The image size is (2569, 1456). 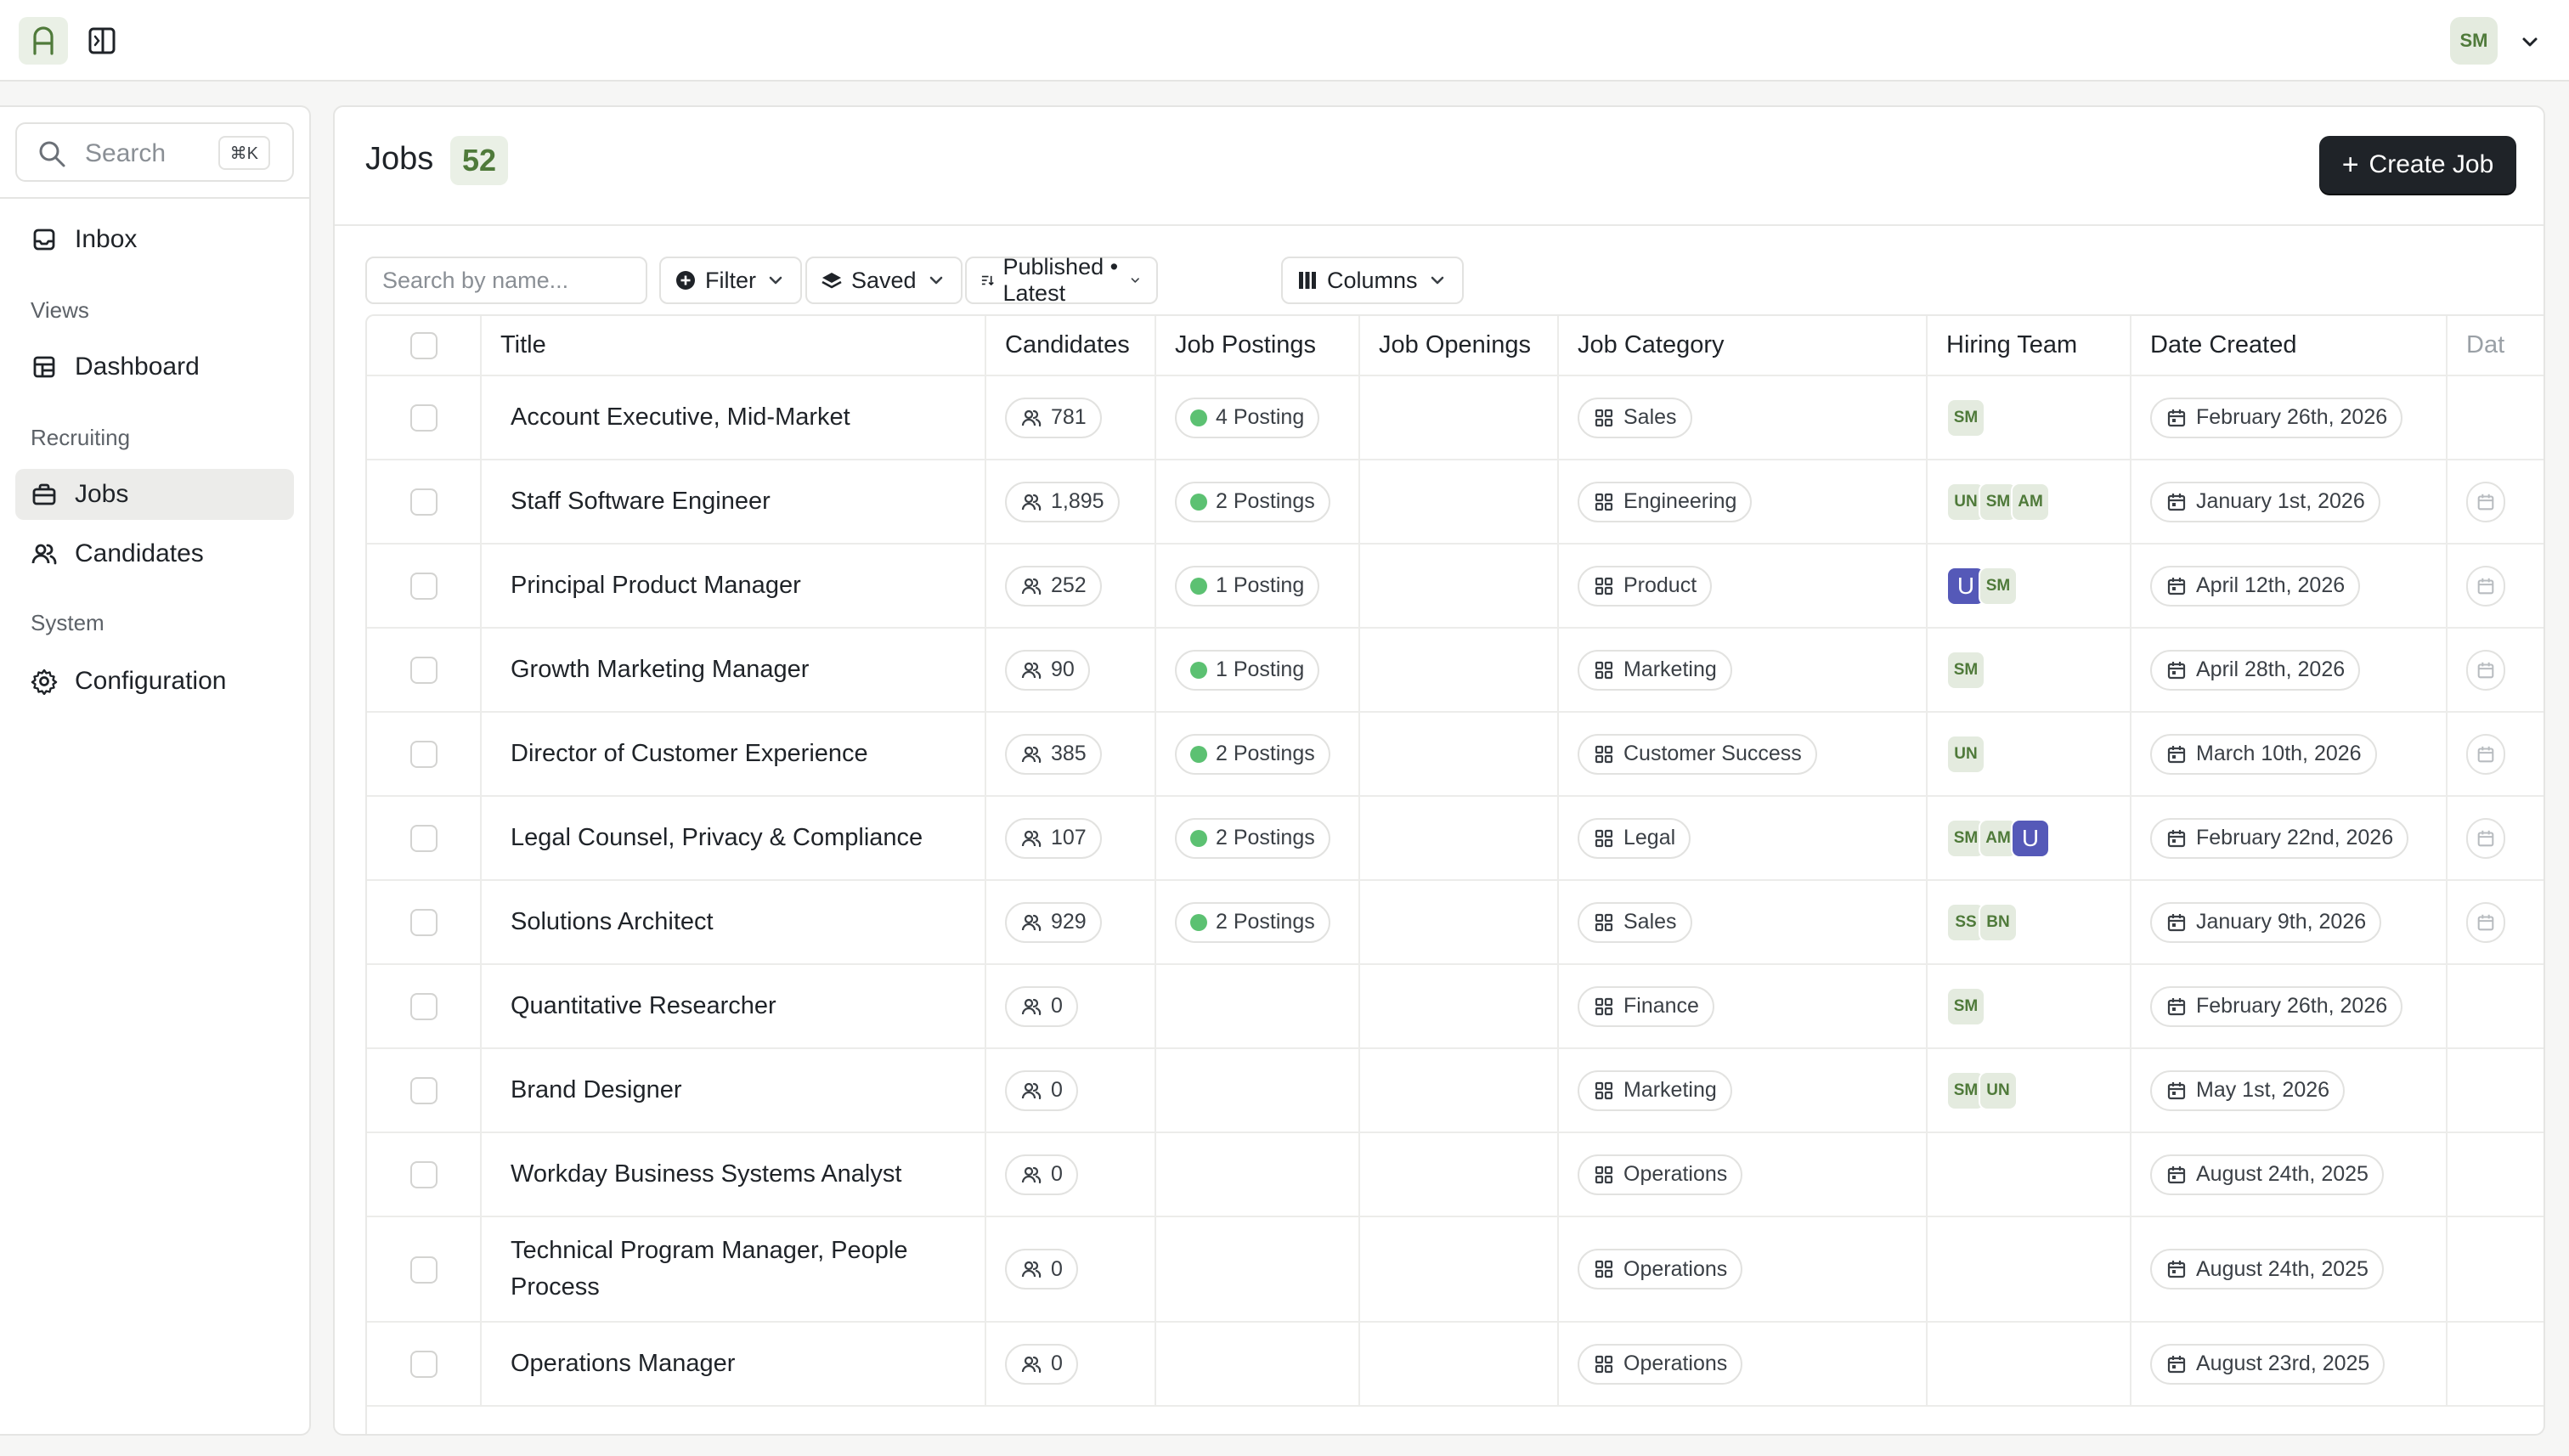 I want to click on candidates-pill: 929, so click(x=1053, y=922).